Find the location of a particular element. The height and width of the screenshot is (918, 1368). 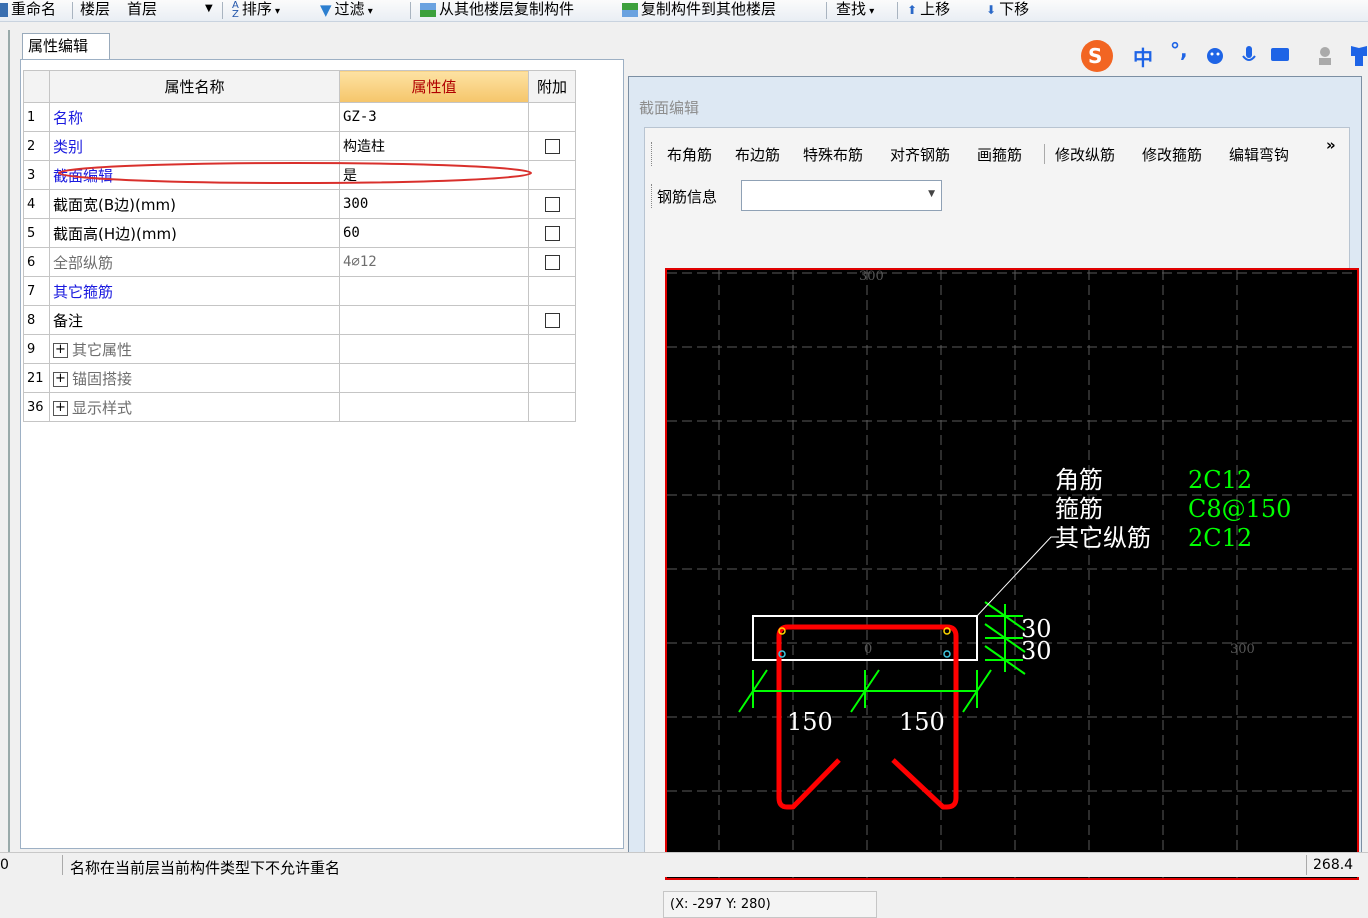

tab-property-edit: 属性编辑 is located at coordinates (66, 46).